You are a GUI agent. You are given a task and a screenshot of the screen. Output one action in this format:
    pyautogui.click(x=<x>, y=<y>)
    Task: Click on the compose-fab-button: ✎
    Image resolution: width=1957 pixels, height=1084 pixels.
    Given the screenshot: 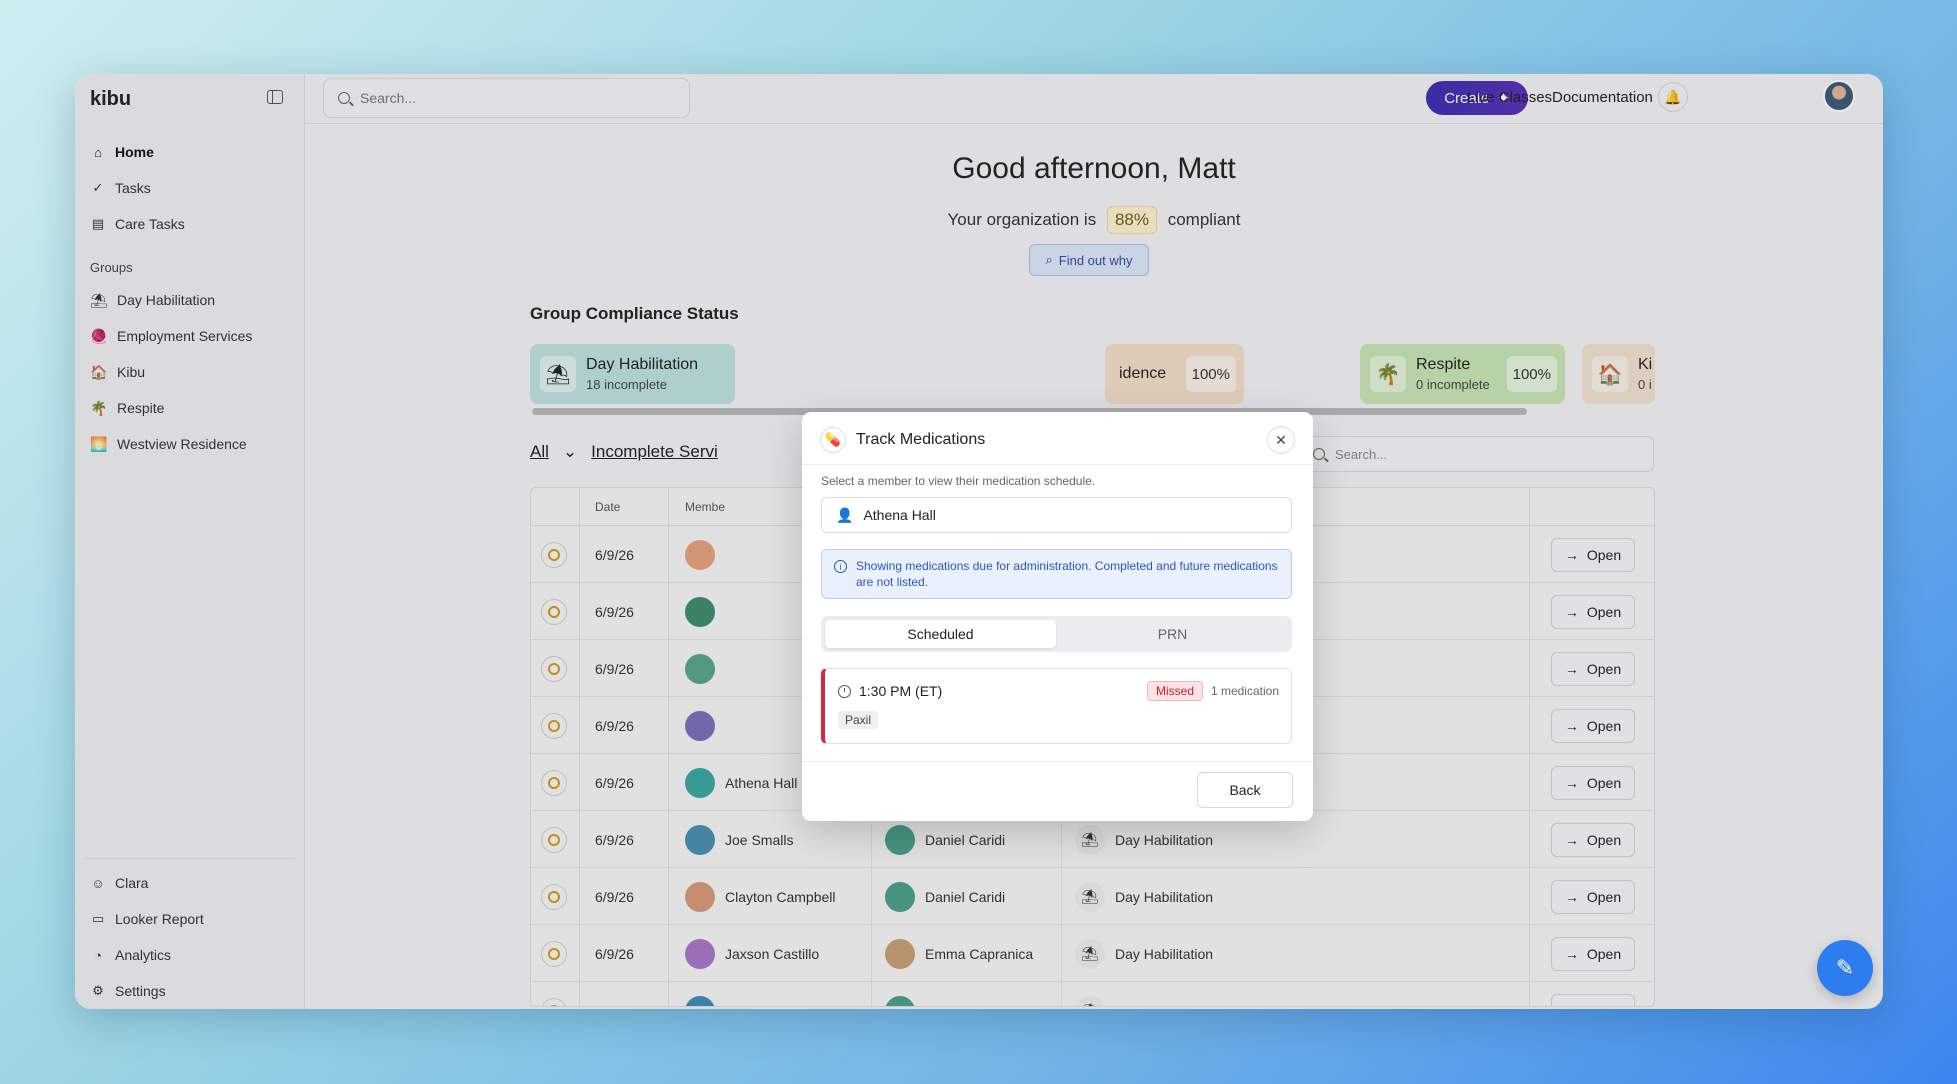 What is the action you would take?
    pyautogui.click(x=1845, y=968)
    